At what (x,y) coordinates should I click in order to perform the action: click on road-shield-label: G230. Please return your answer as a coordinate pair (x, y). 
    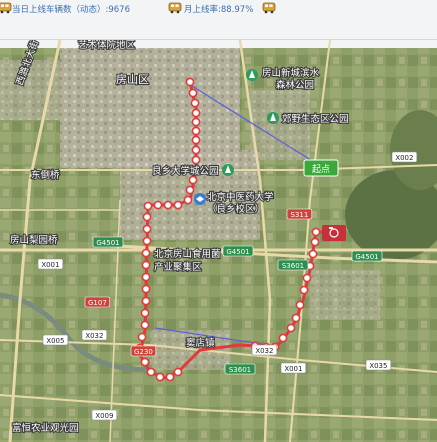
    Looking at the image, I should click on (143, 352).